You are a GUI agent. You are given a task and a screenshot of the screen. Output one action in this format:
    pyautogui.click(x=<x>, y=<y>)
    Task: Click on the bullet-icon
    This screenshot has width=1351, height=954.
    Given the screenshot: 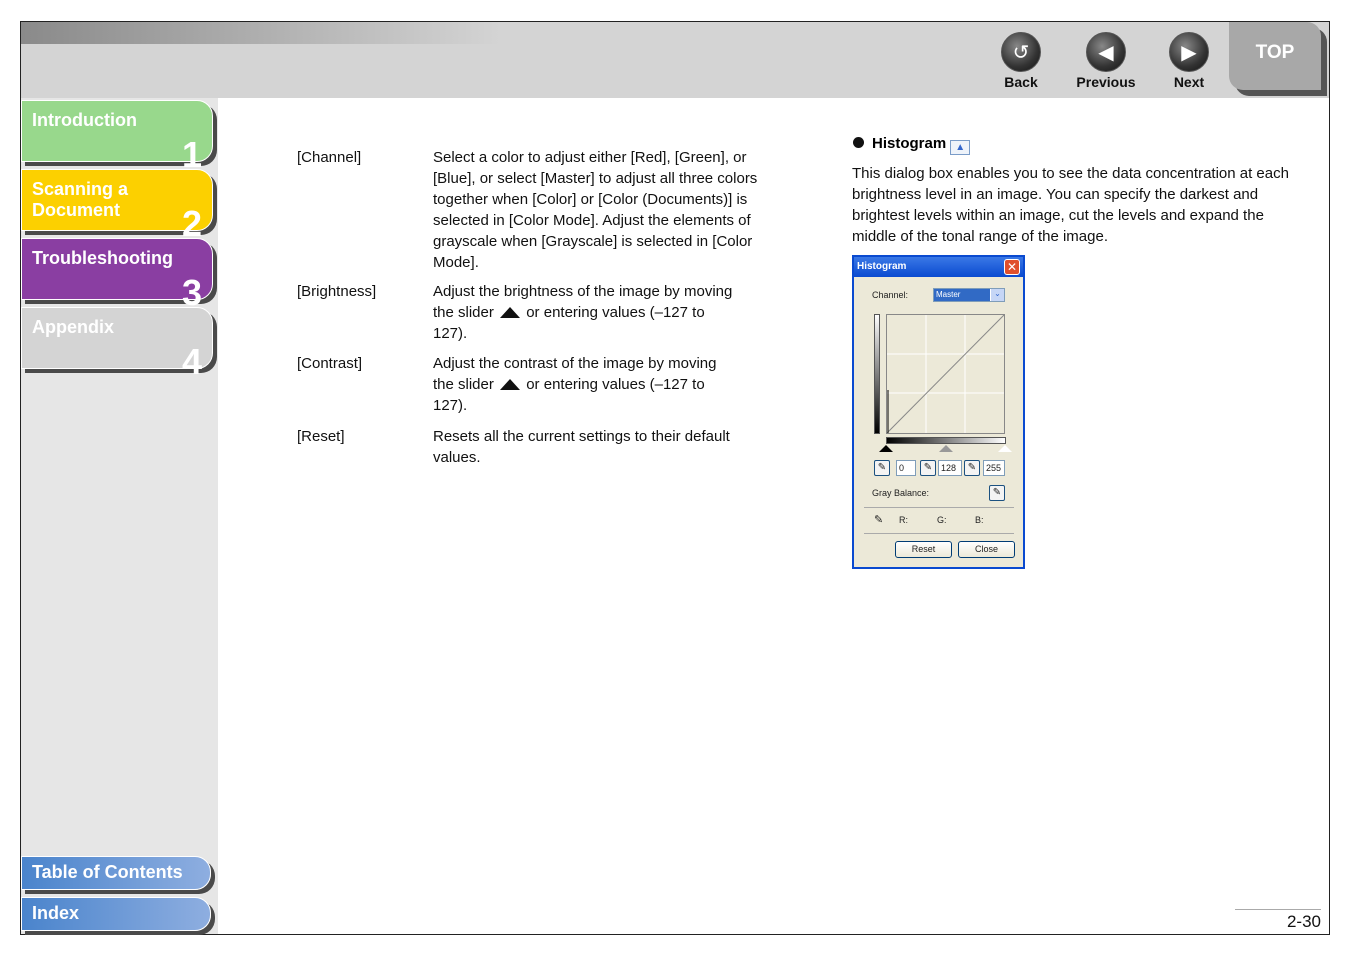 What is the action you would take?
    pyautogui.click(x=858, y=142)
    